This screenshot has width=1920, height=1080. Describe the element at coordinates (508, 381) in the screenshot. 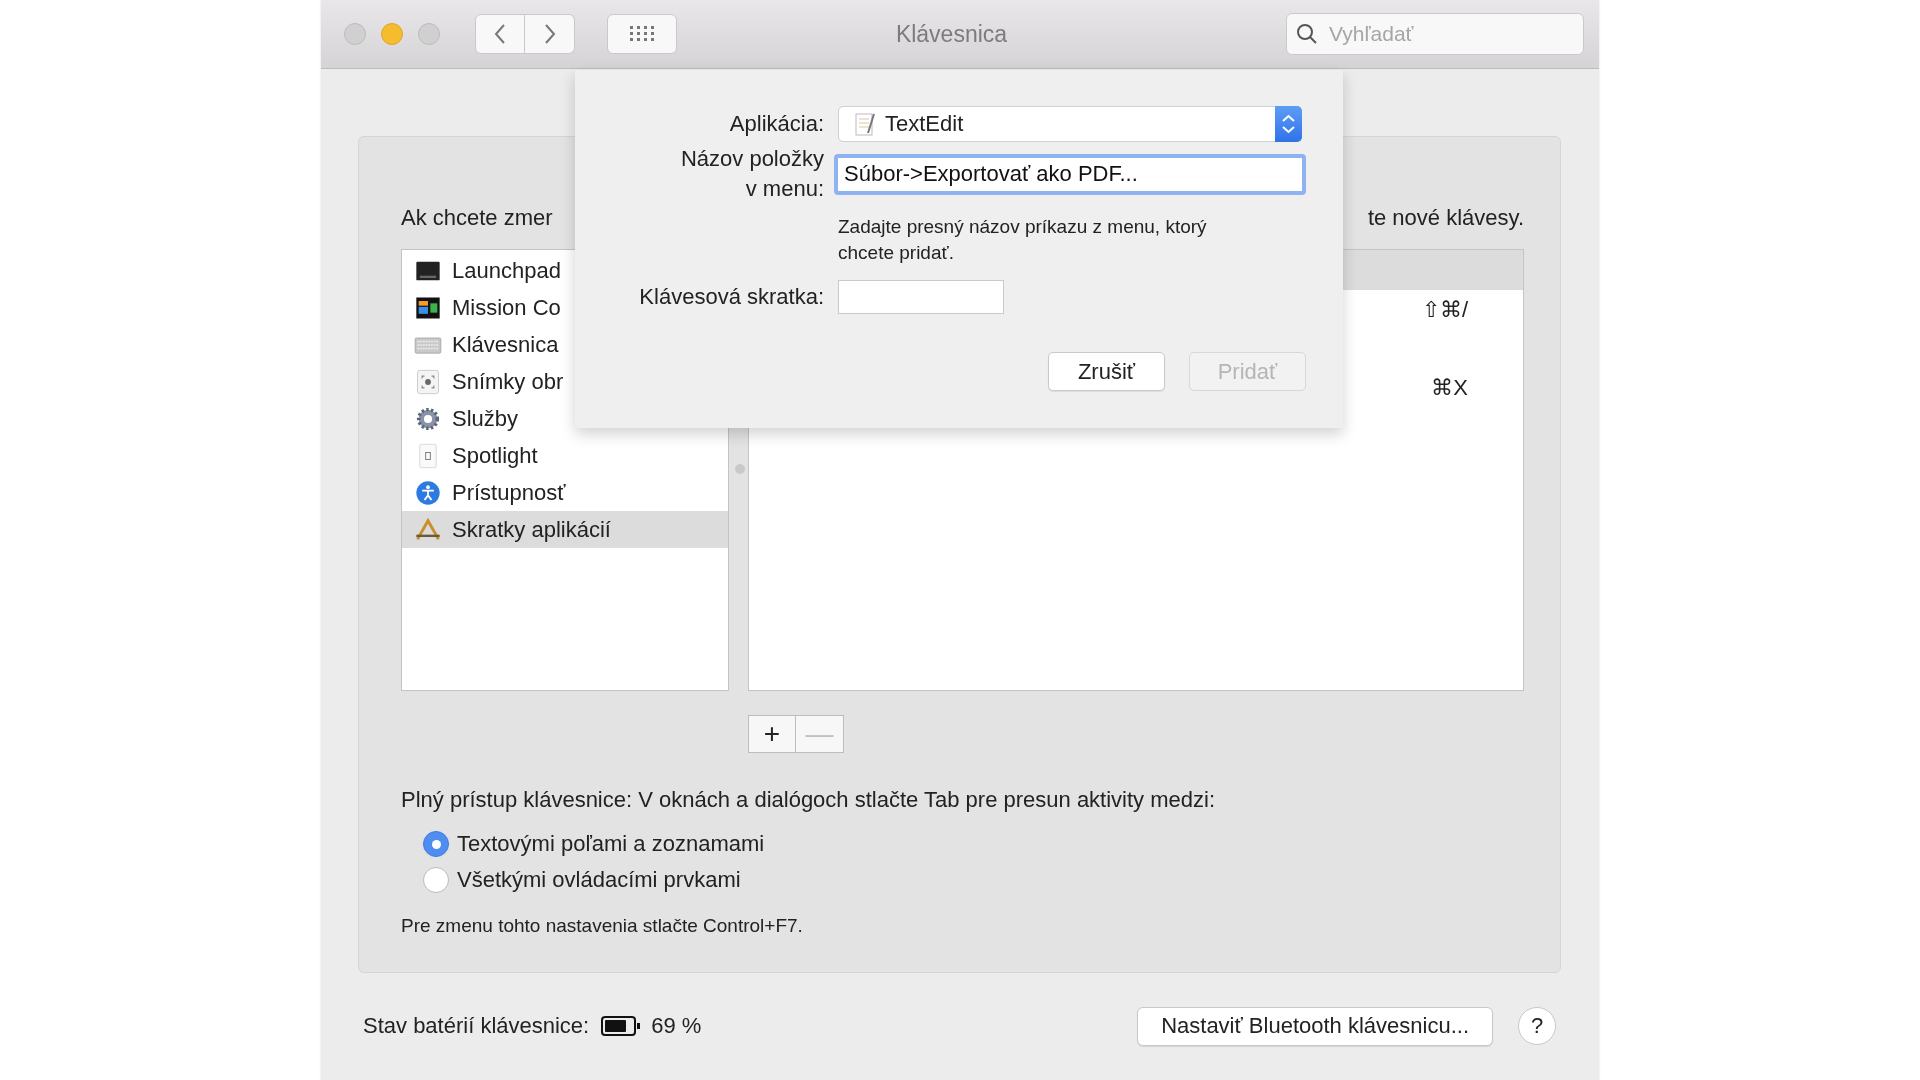

I see `category-label: Snímky obr` at that location.